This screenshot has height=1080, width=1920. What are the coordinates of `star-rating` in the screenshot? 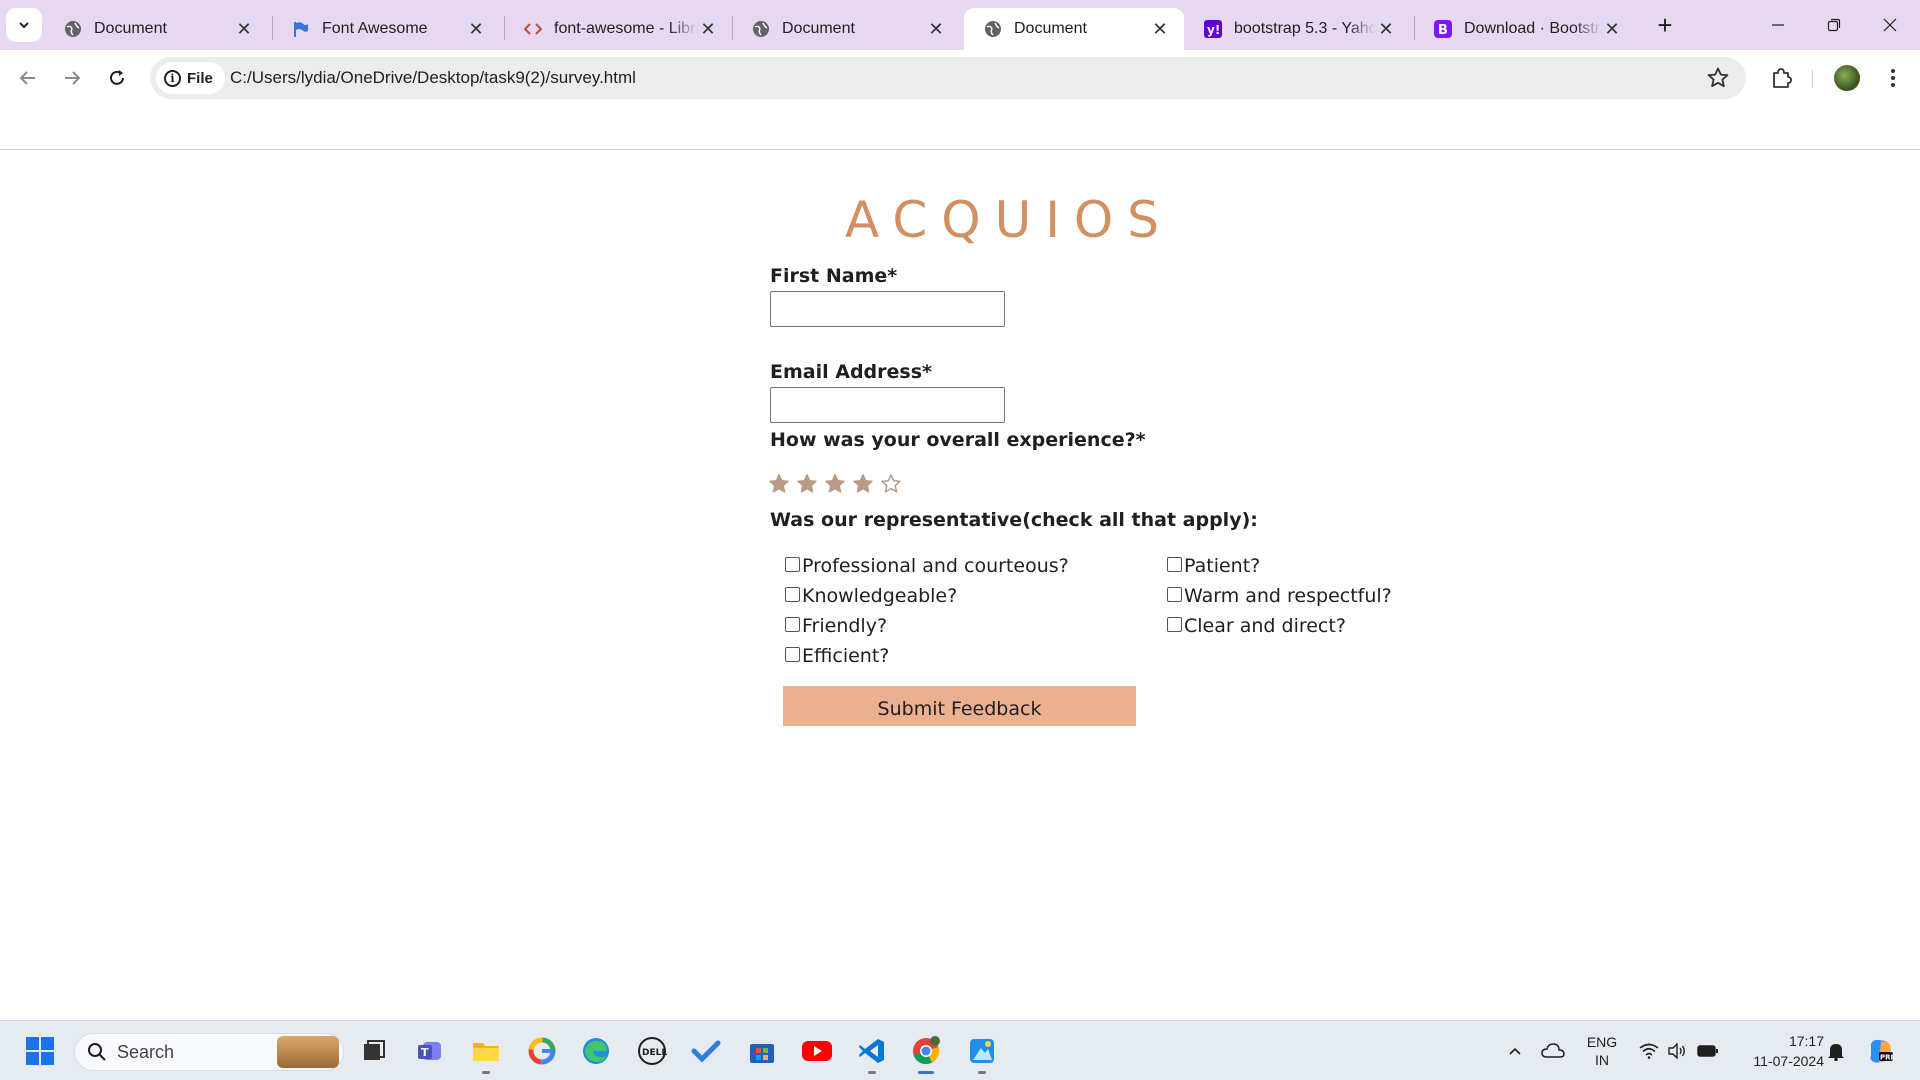 It's located at (835, 484).